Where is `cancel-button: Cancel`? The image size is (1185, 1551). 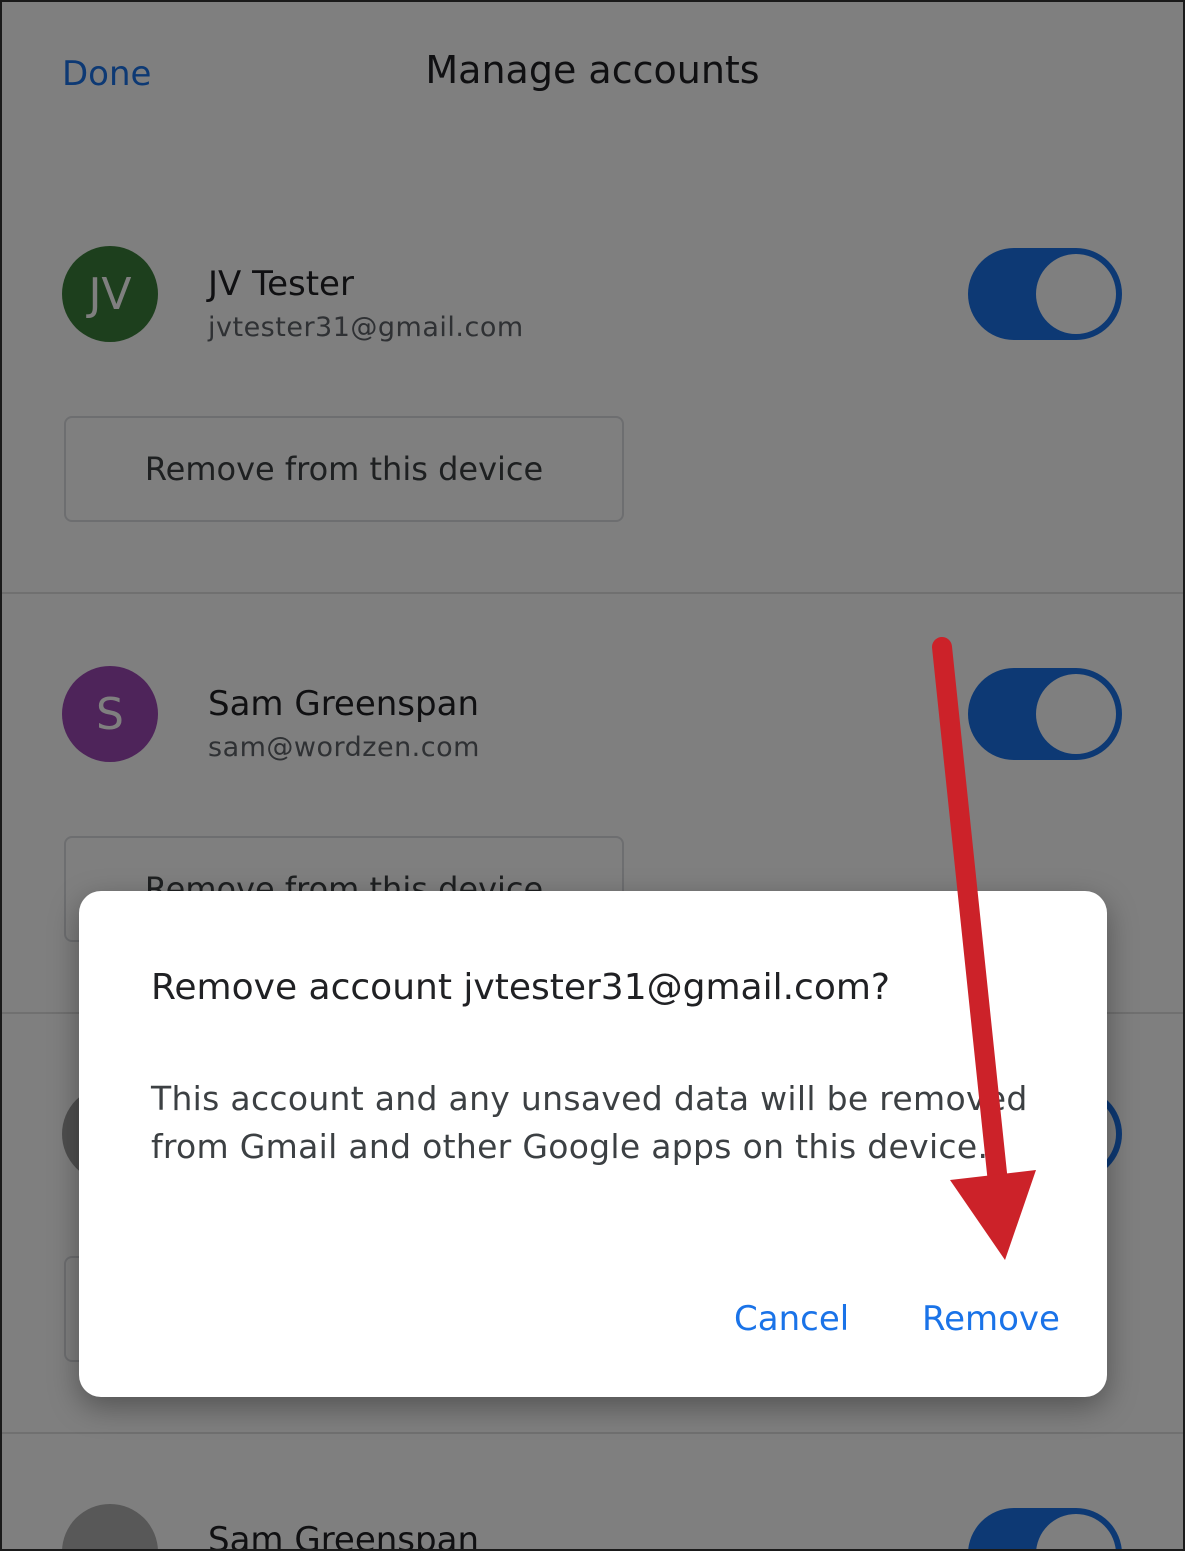
cancel-button: Cancel is located at coordinates (791, 1319).